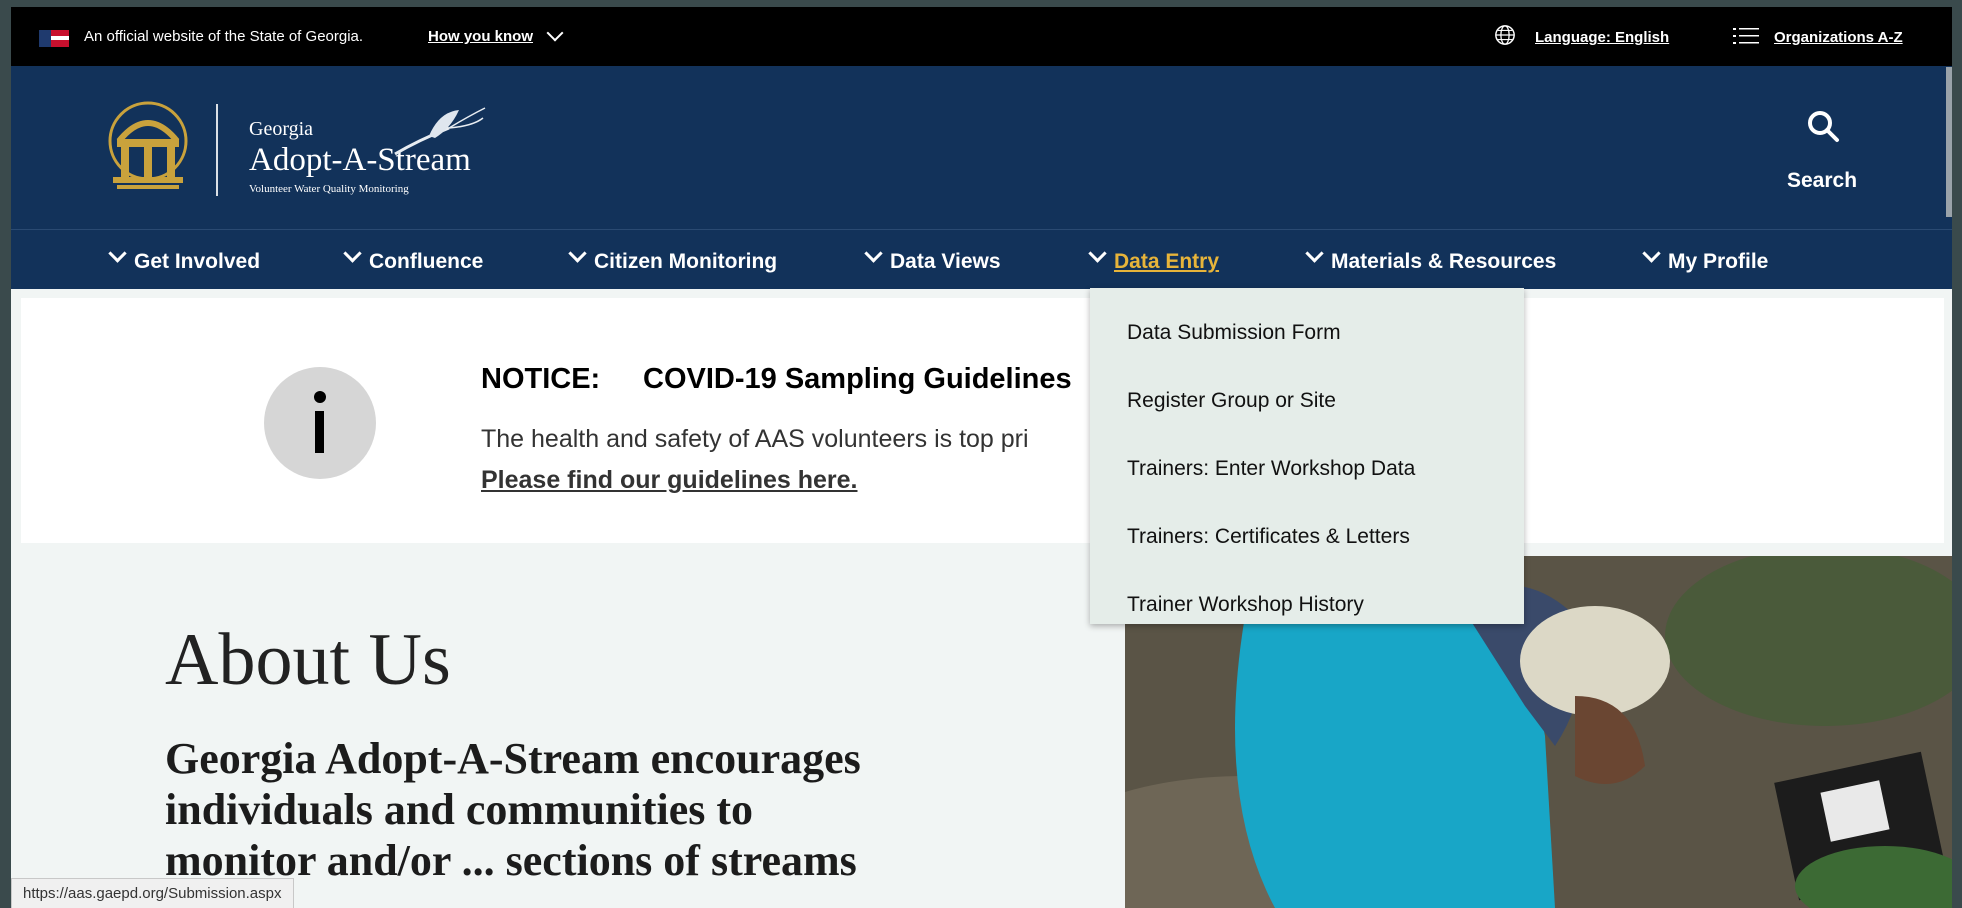  I want to click on info-bar, so click(319, 432).